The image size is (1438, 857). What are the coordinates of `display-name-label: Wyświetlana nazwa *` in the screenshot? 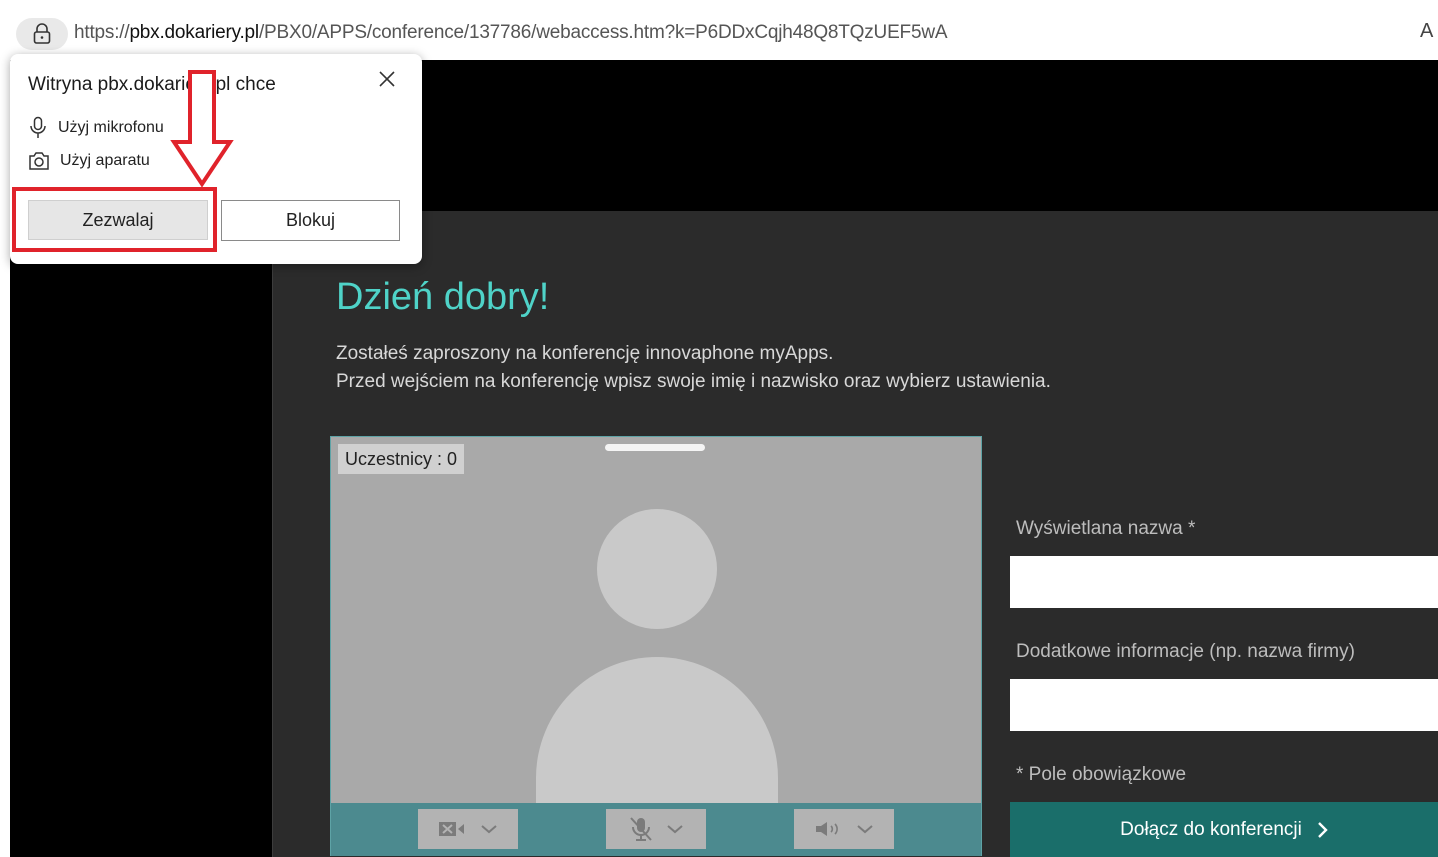 It's located at (1106, 528).